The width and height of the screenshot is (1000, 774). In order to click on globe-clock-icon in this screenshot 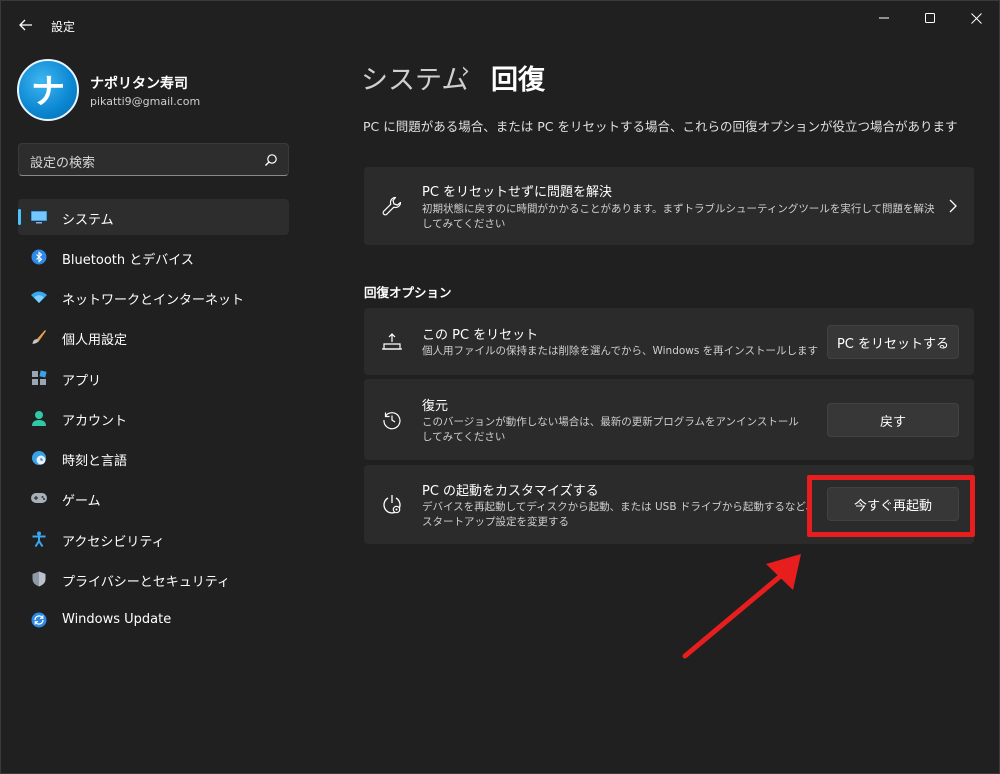, I will do `click(39, 458)`.